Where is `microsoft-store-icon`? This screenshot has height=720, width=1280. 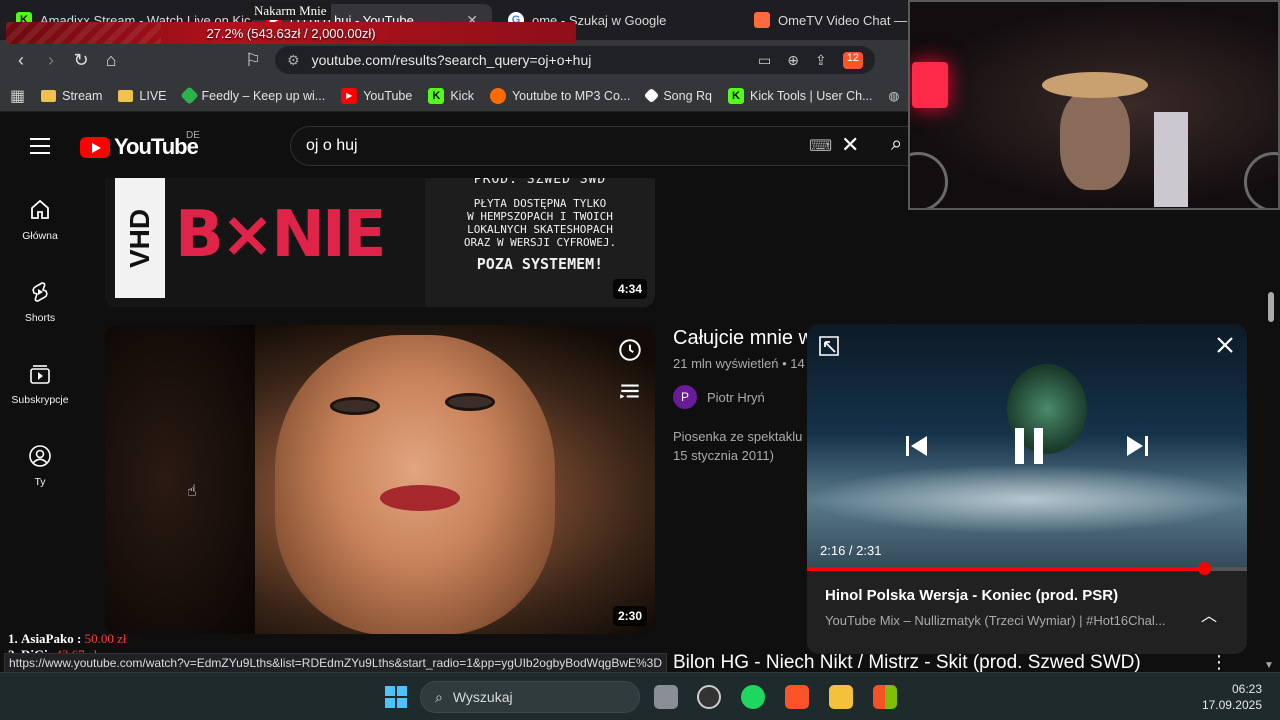
microsoft-store-icon is located at coordinates (885, 697).